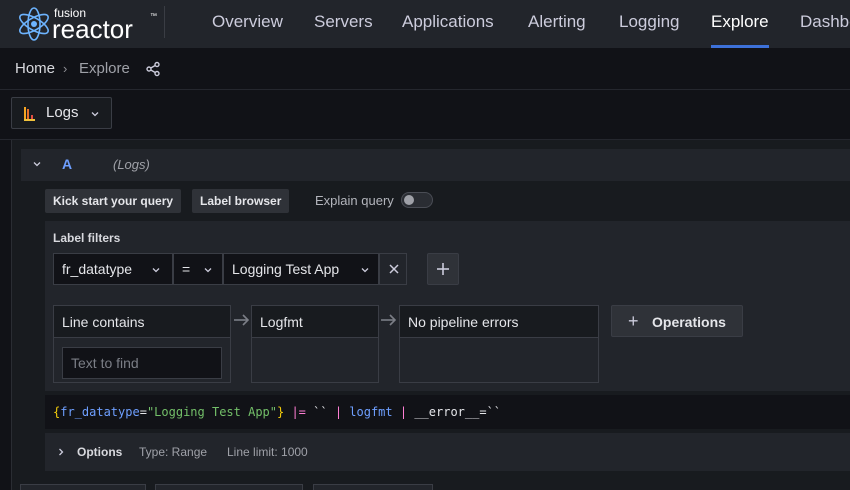 This screenshot has height=490, width=850. What do you see at coordinates (825, 24) in the screenshot?
I see `nav-dashboards: Dashbo` at bounding box center [825, 24].